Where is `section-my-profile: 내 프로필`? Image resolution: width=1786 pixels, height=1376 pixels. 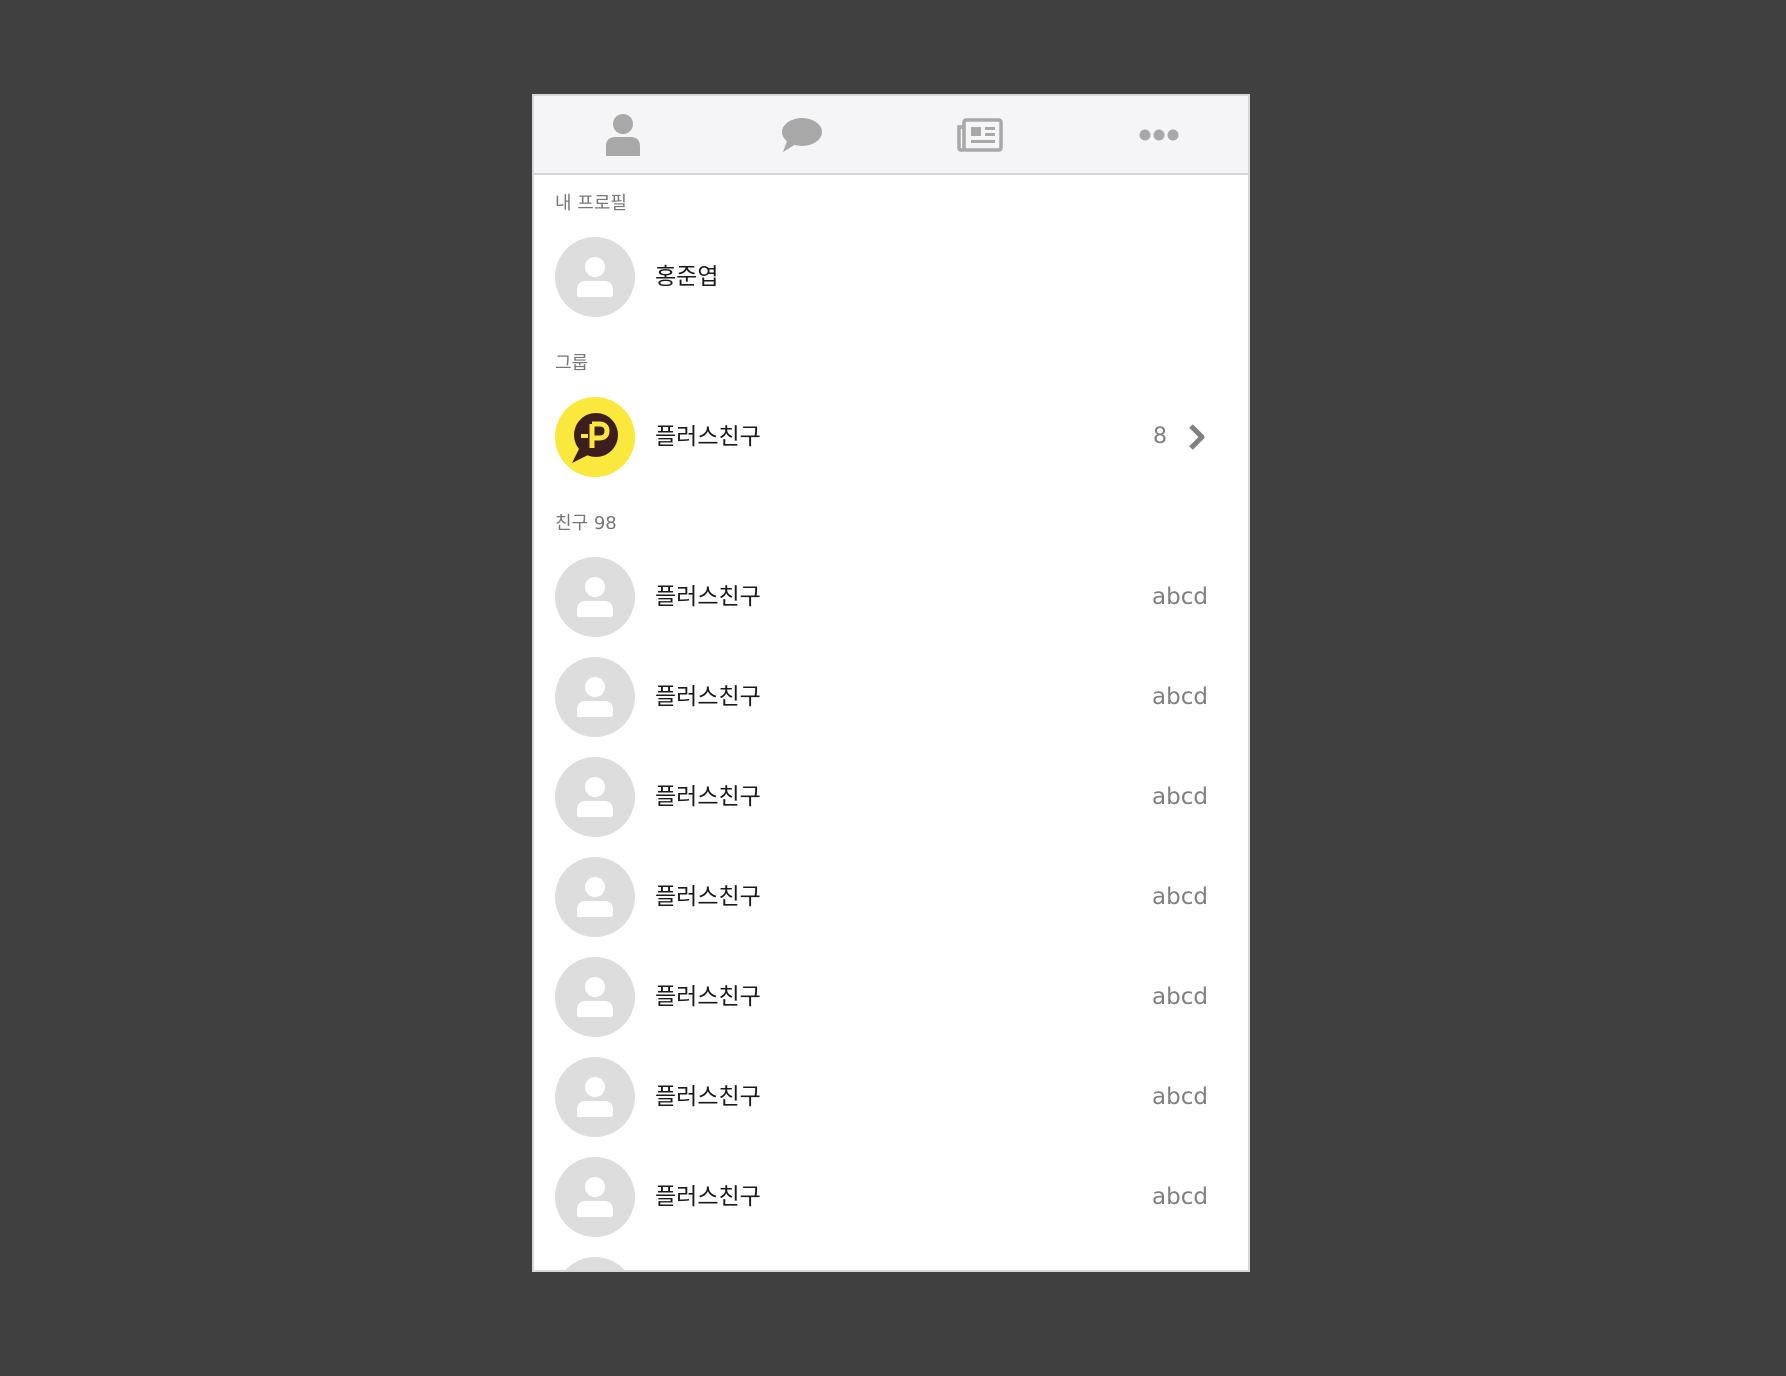 section-my-profile: 내 프로필 is located at coordinates (591, 203).